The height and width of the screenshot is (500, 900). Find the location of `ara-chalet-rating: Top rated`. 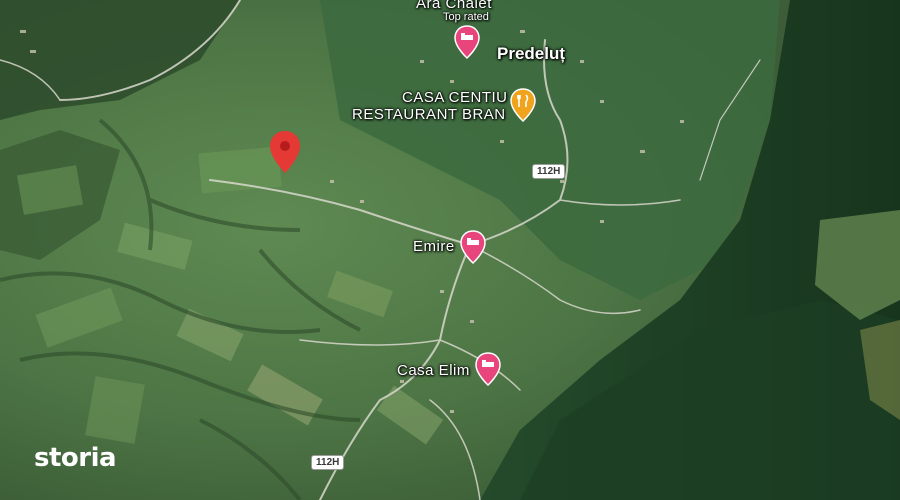

ara-chalet-rating: Top rated is located at coordinates (466, 17).